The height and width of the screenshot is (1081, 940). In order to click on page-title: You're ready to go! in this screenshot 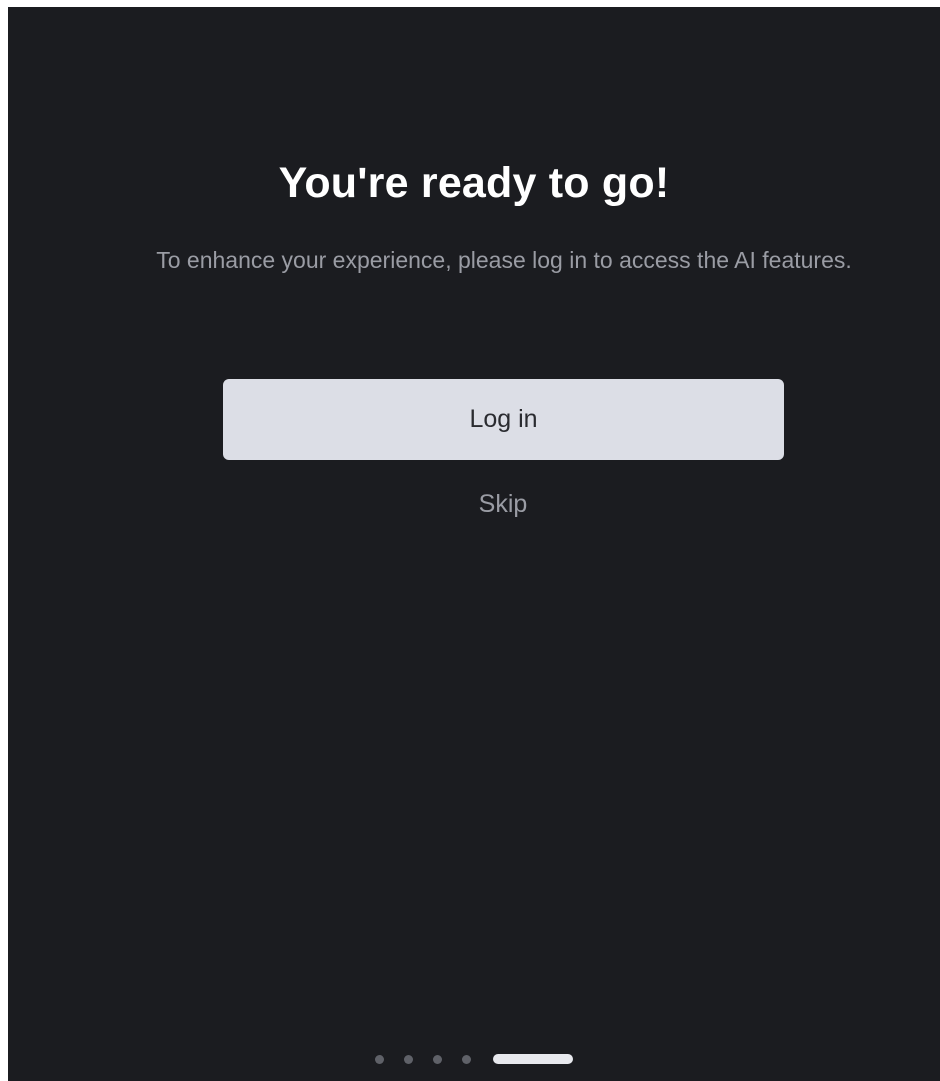, I will do `click(474, 183)`.